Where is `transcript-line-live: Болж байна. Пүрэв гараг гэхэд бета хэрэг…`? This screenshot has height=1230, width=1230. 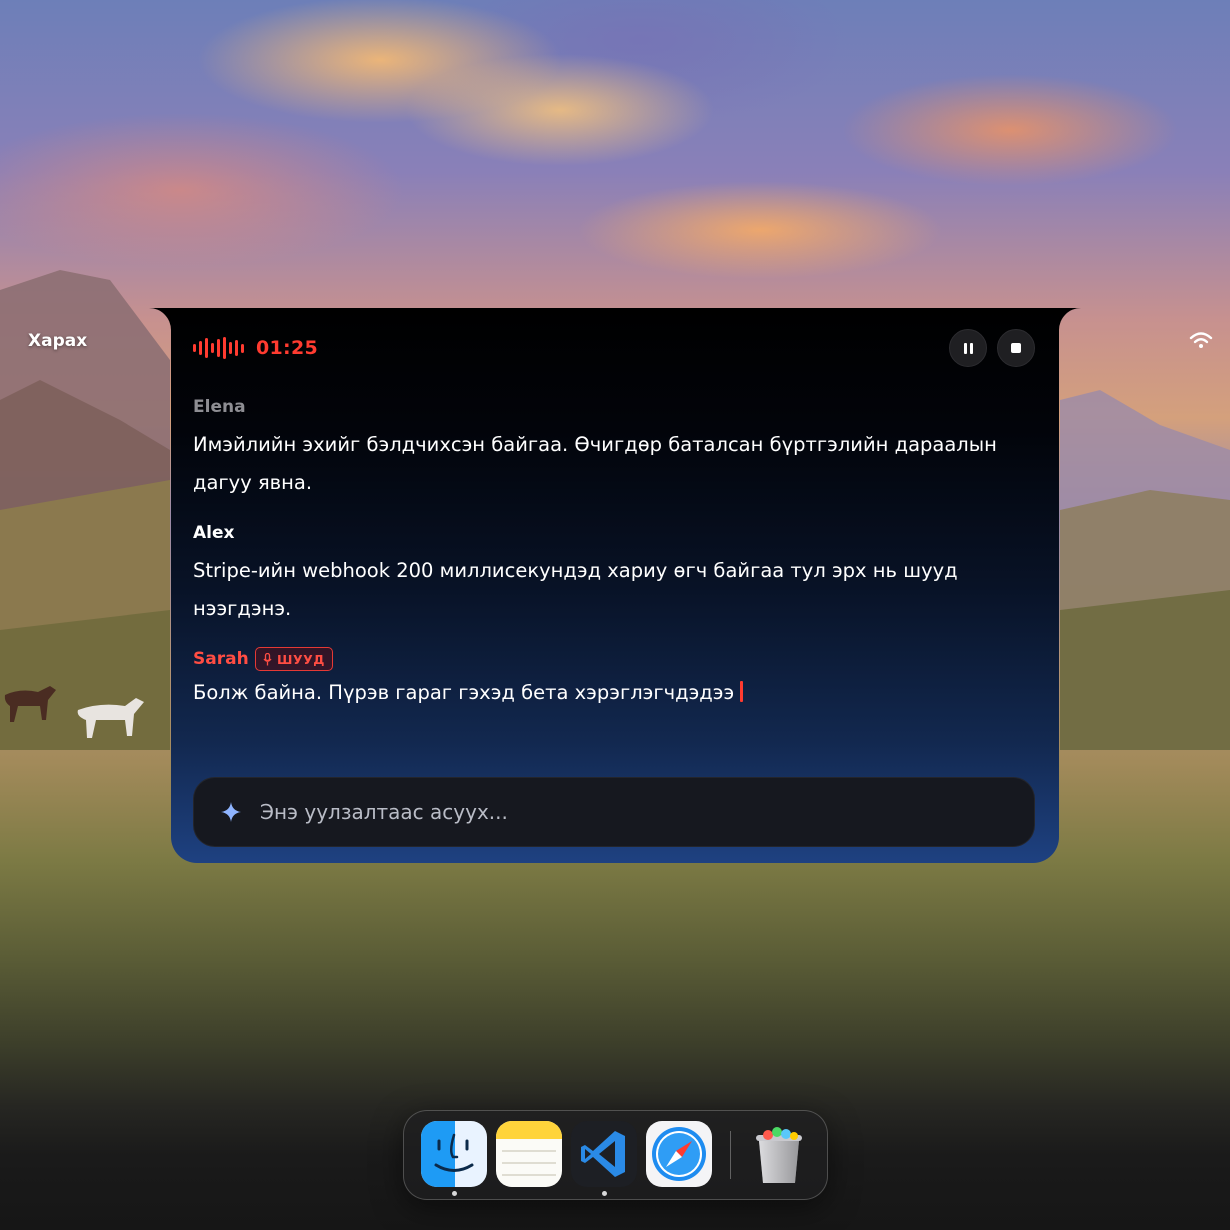
transcript-line-live: Болж байна. Пүрэв гараг гэхэд бета хэрэг… is located at coordinates (608, 693).